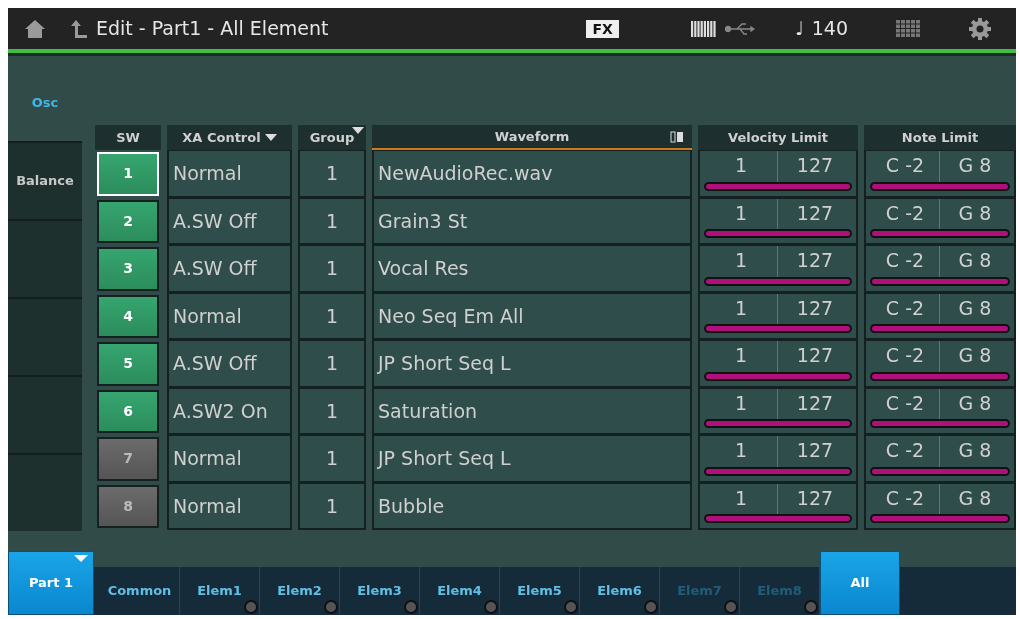 This screenshot has width=1020, height=619. I want to click on tab: Elem3, so click(380, 591).